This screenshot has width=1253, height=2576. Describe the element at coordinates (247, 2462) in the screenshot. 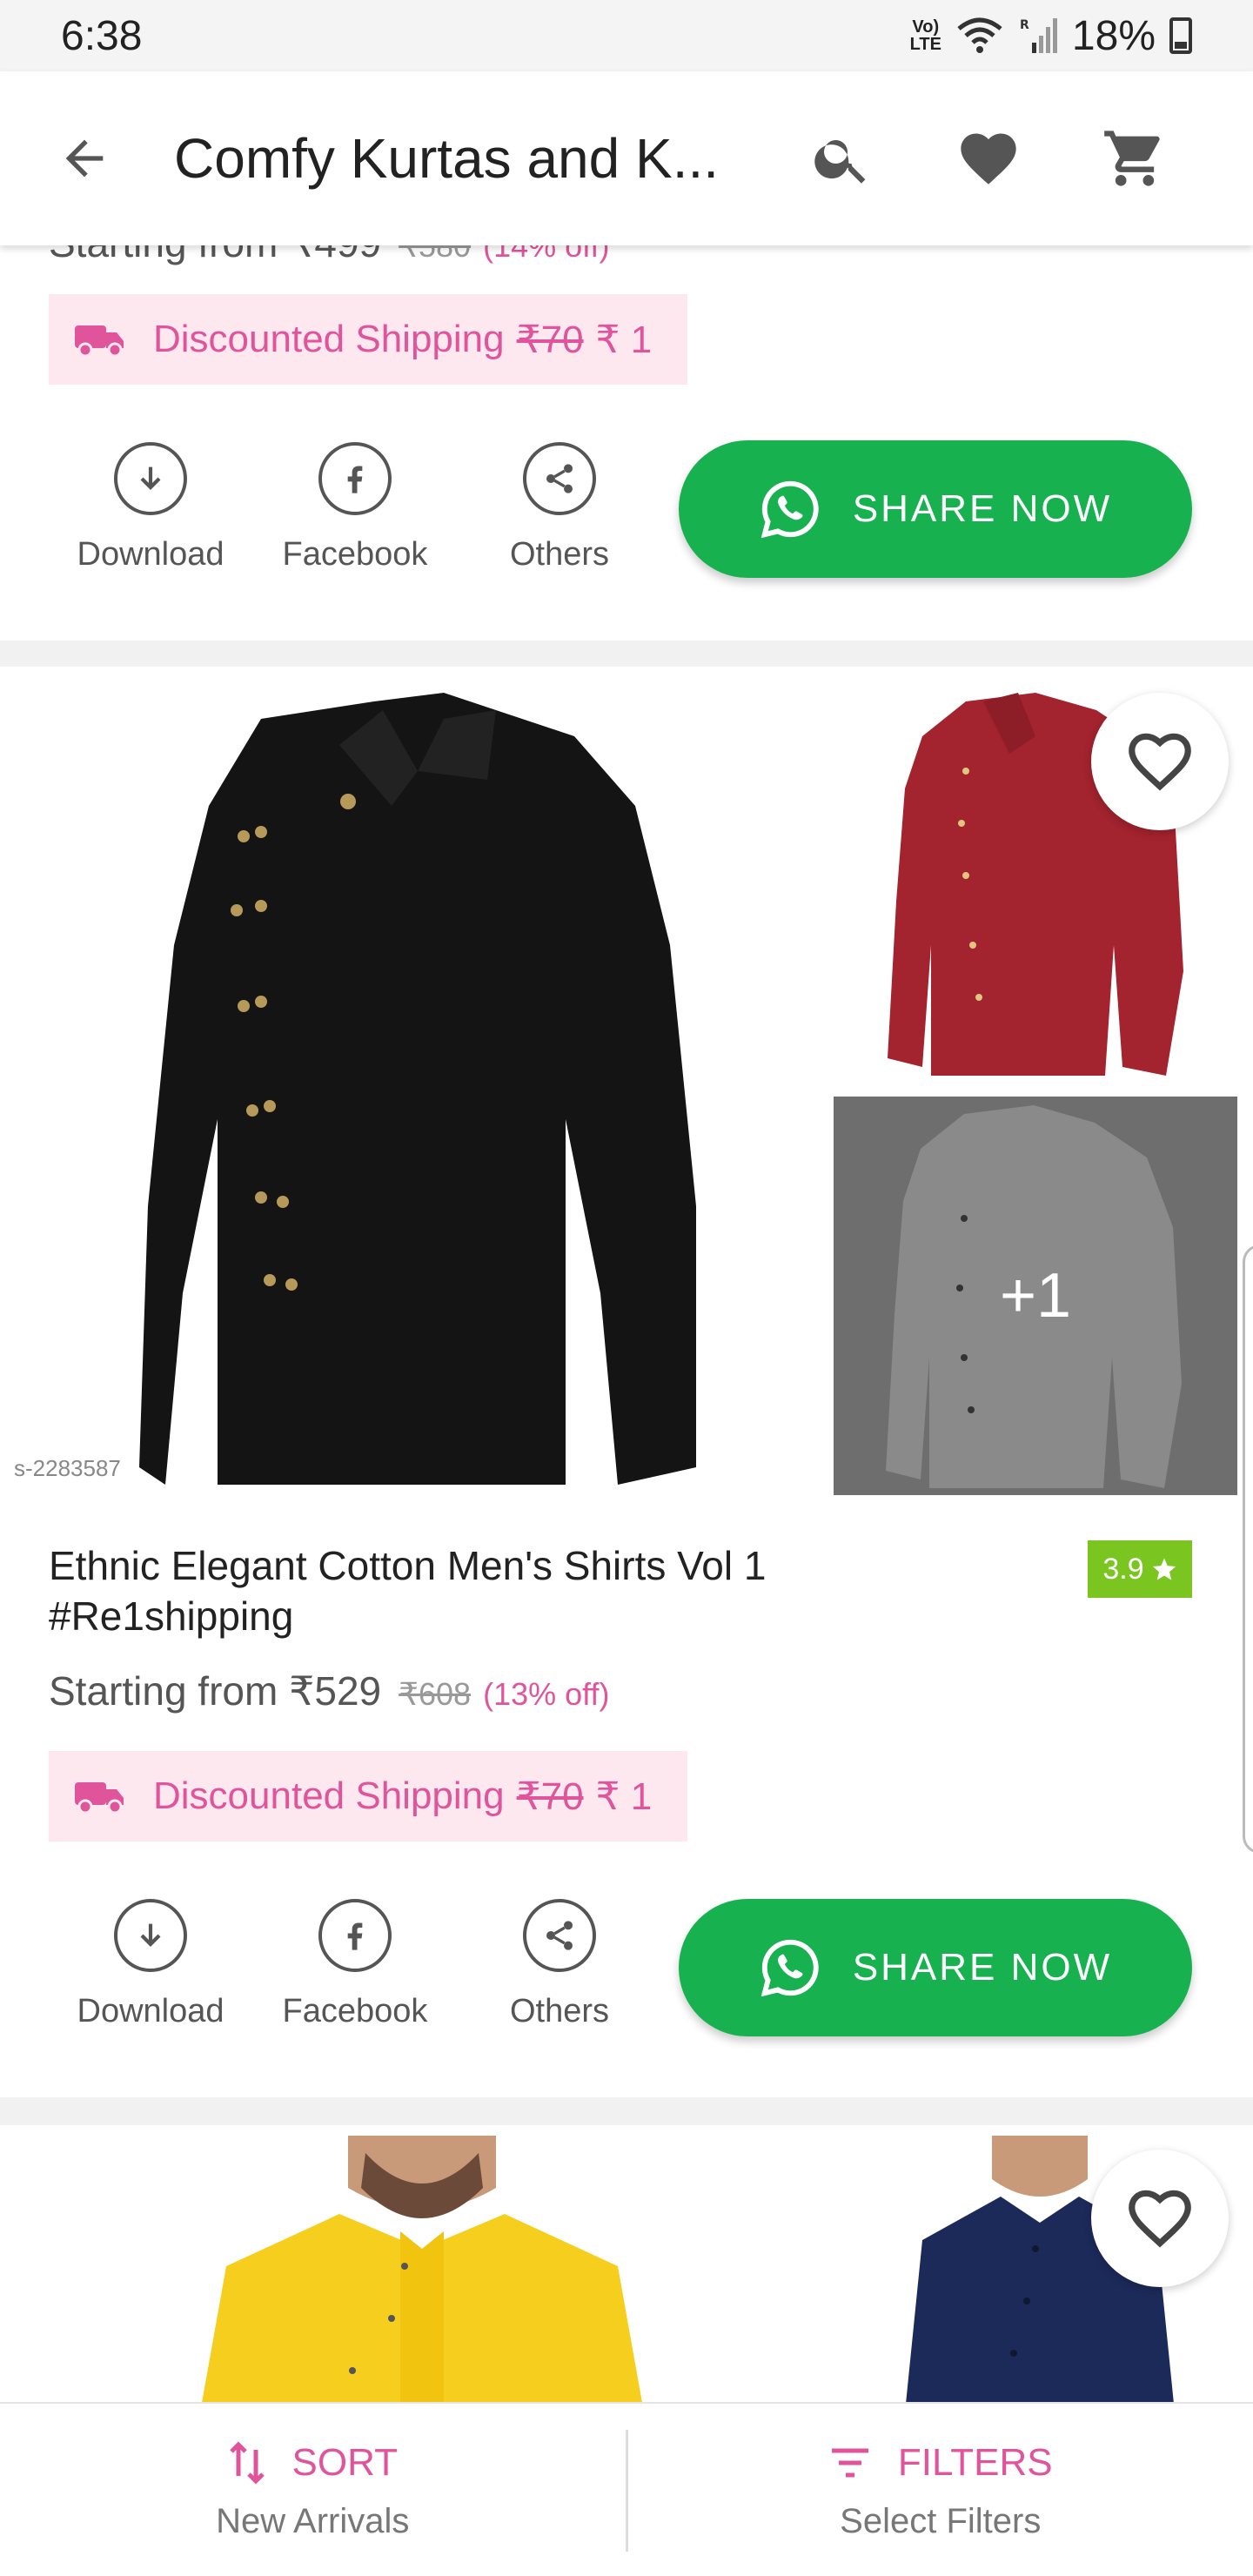

I see `sort-icon` at that location.